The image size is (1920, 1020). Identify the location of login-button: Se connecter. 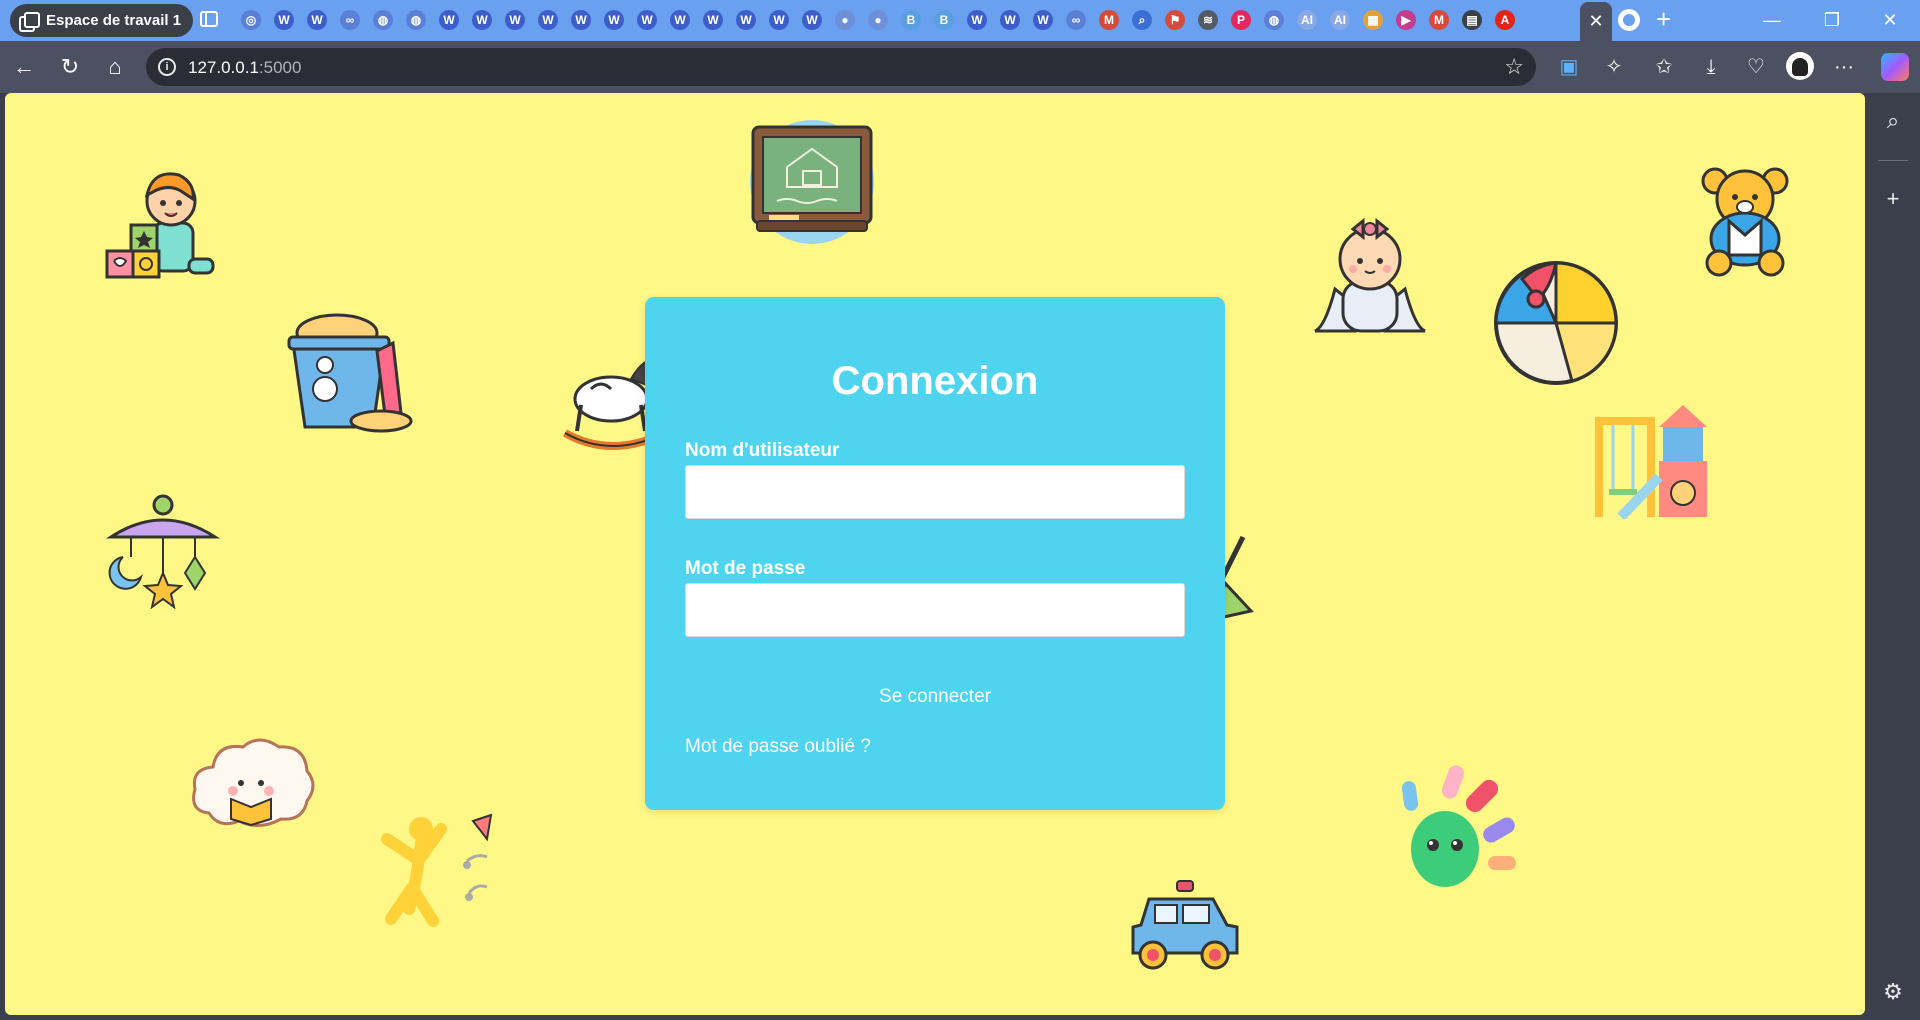
(935, 697).